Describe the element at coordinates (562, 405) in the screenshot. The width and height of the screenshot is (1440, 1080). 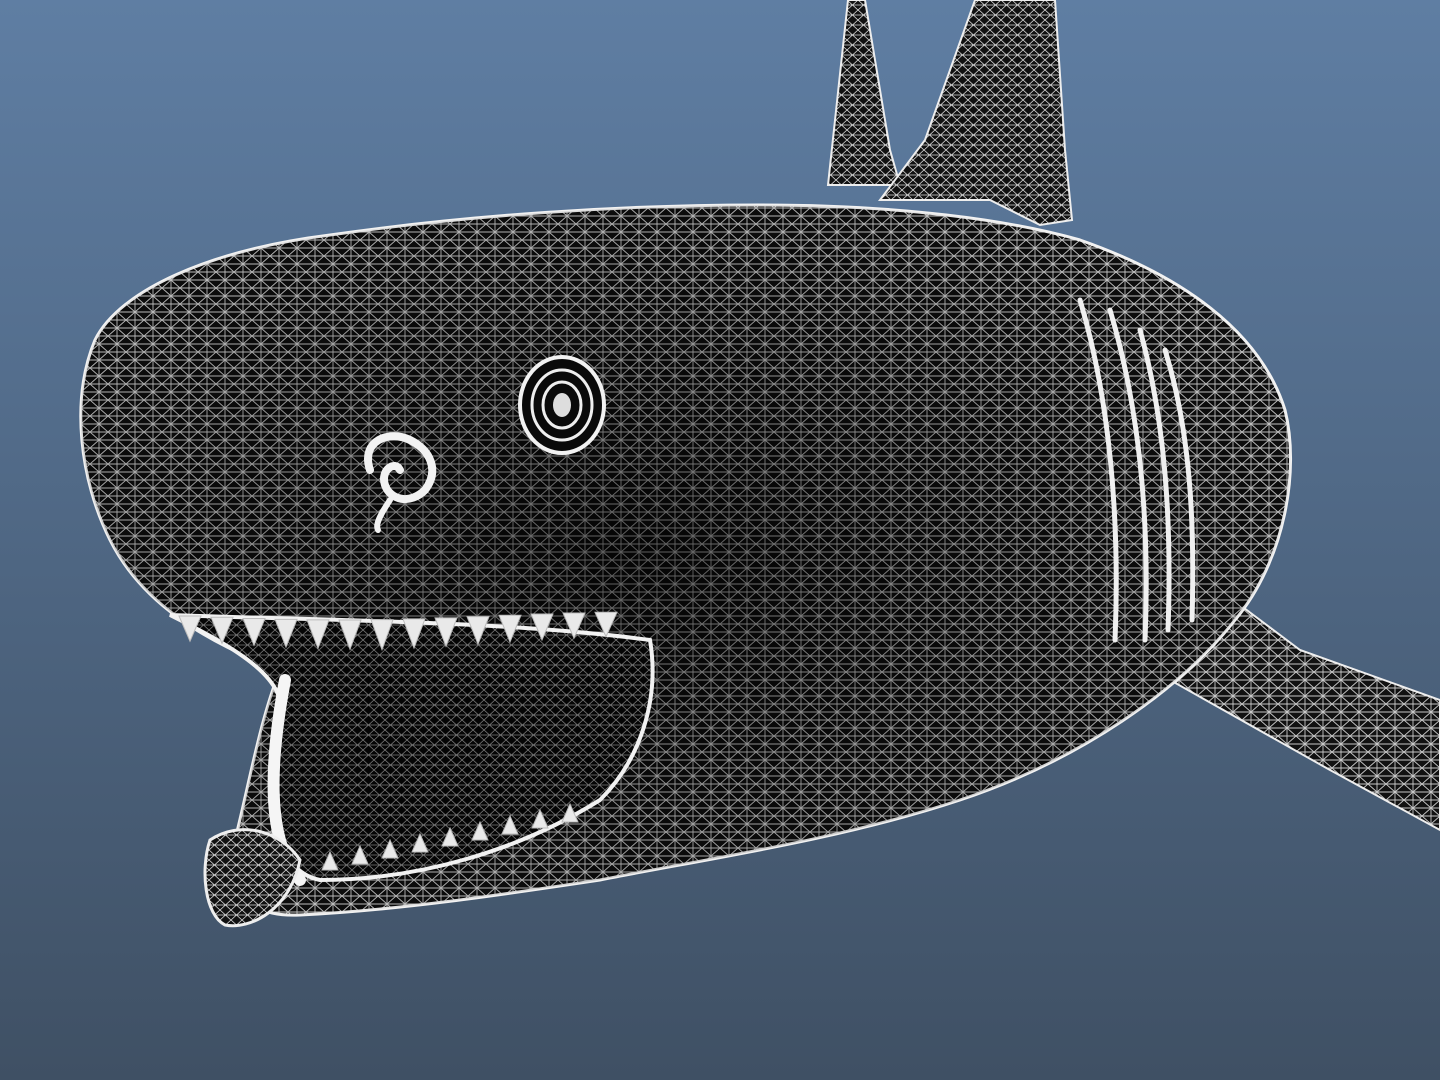
I see `shark-eye` at that location.